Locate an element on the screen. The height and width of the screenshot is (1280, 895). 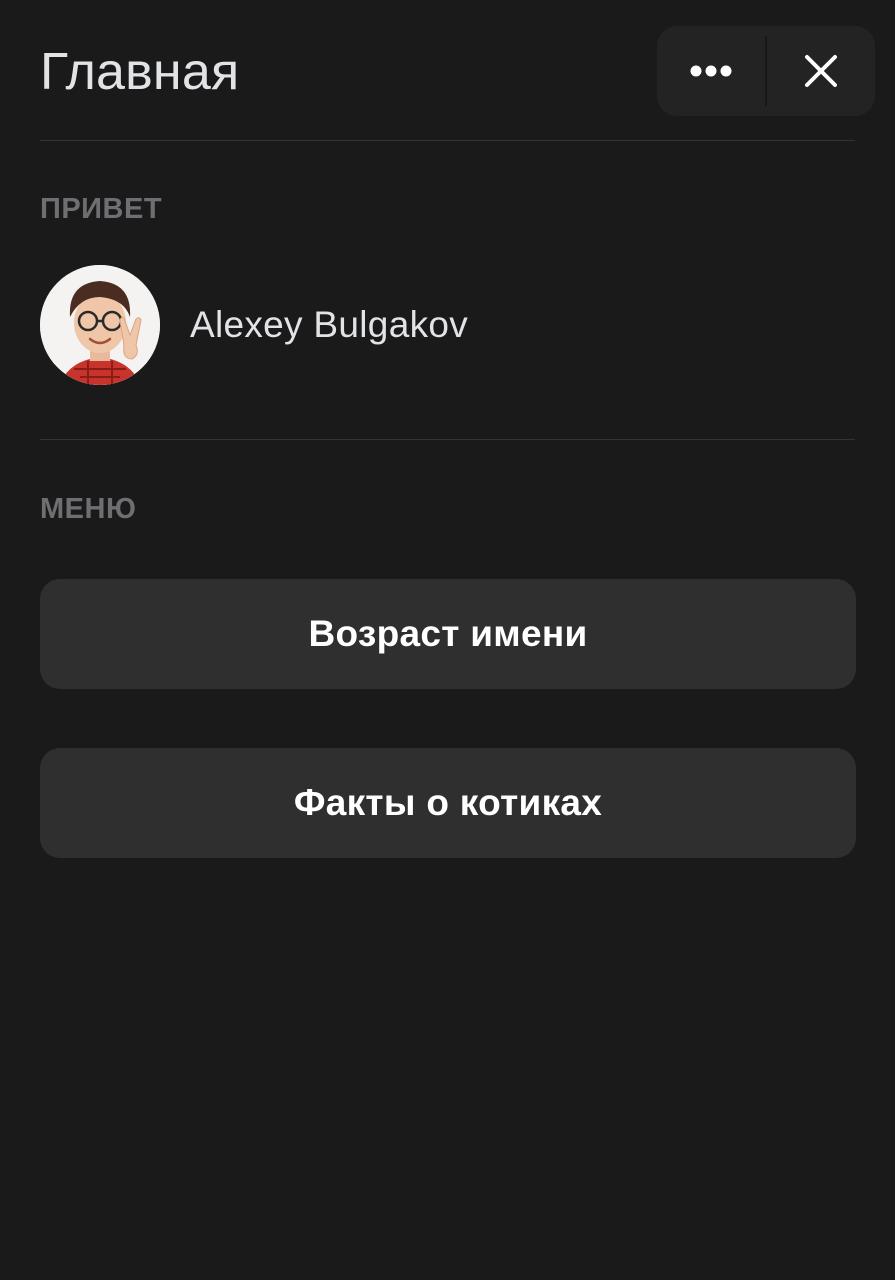
page-title: Главная is located at coordinates (140, 72).